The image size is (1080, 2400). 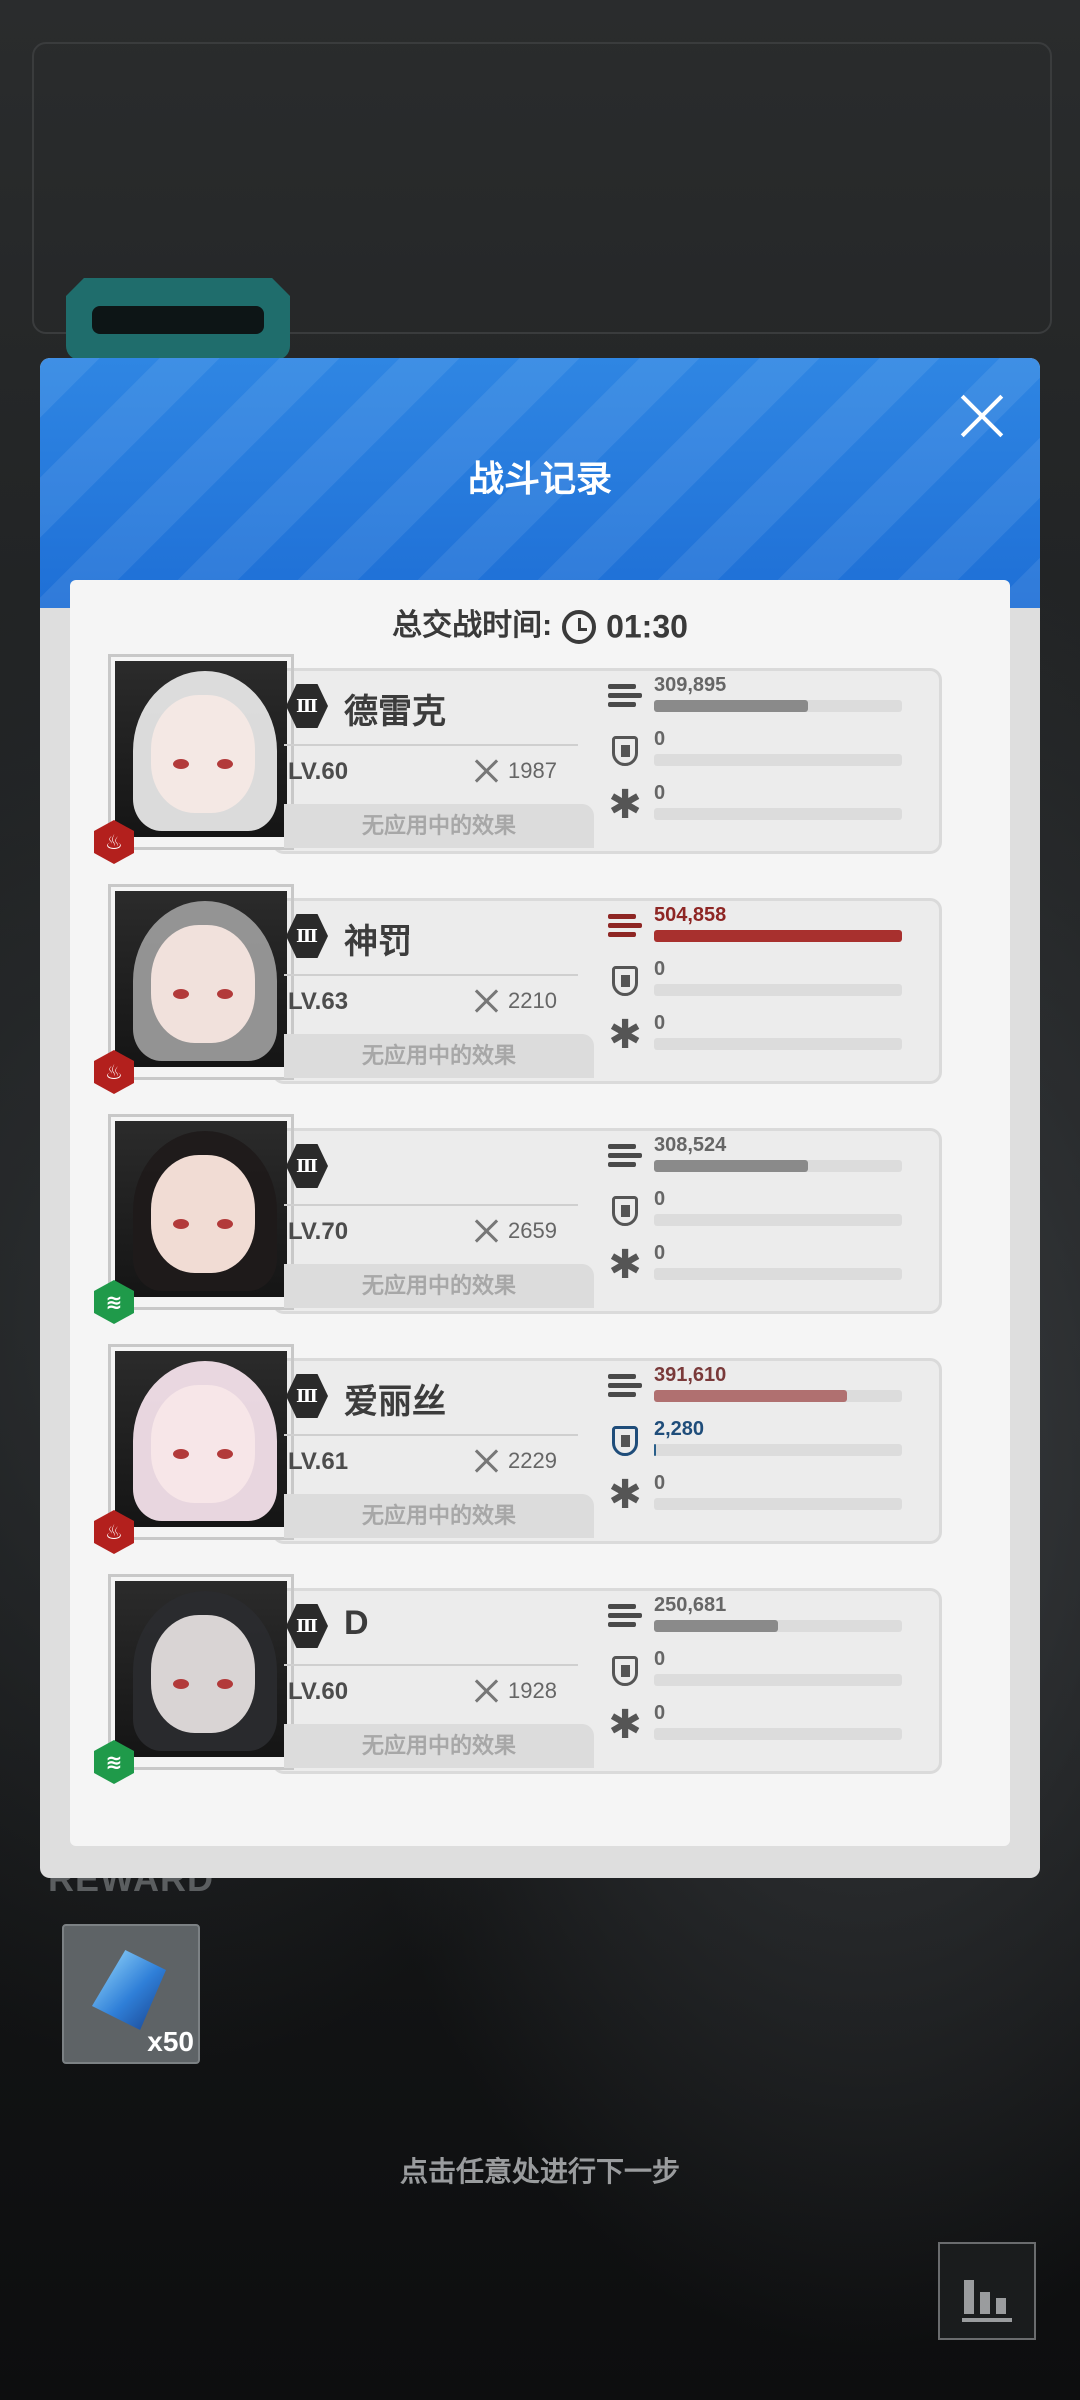 I want to click on character-level: LV.70, so click(x=318, y=1231).